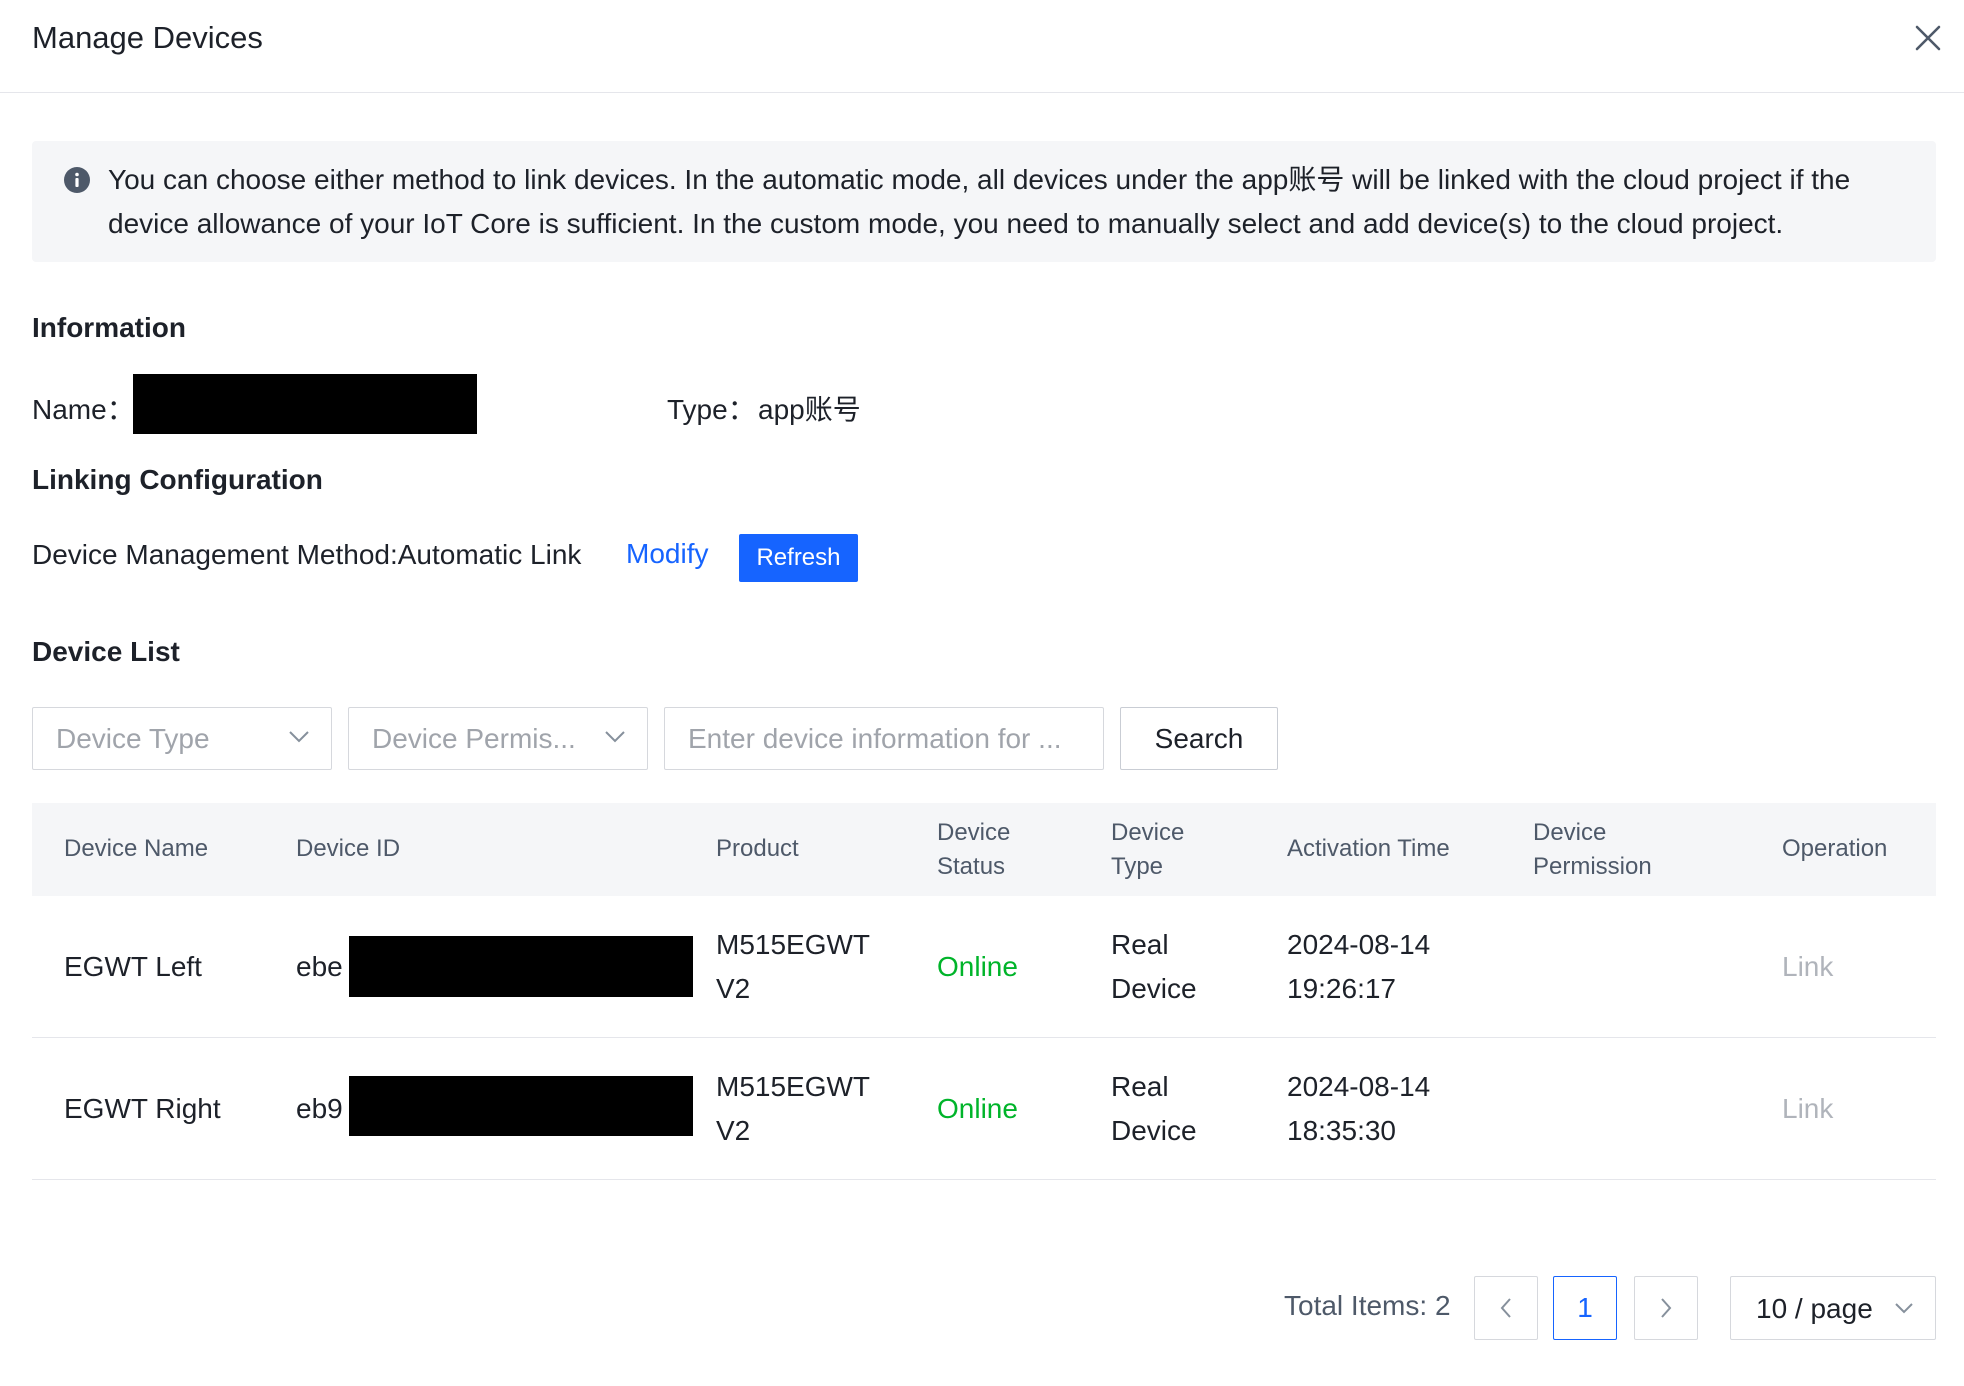 Image resolution: width=1964 pixels, height=1386 pixels. I want to click on device-name: EGWT Right, so click(142, 1108).